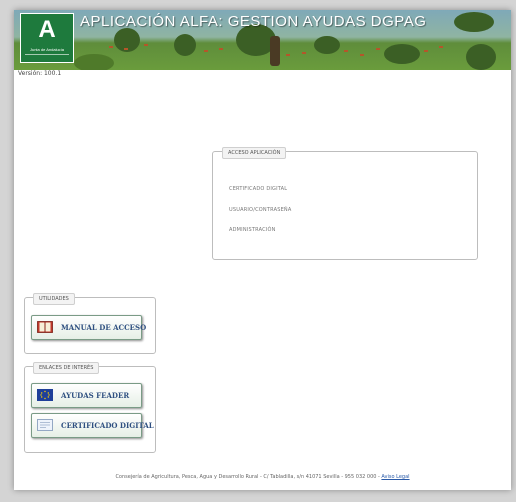  I want to click on acceso-legend: ACCESO APLICACIÓN, so click(254, 153).